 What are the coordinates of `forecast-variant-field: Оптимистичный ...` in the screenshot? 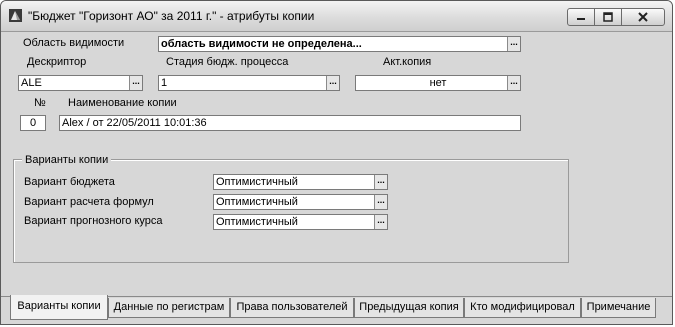 It's located at (300, 222).